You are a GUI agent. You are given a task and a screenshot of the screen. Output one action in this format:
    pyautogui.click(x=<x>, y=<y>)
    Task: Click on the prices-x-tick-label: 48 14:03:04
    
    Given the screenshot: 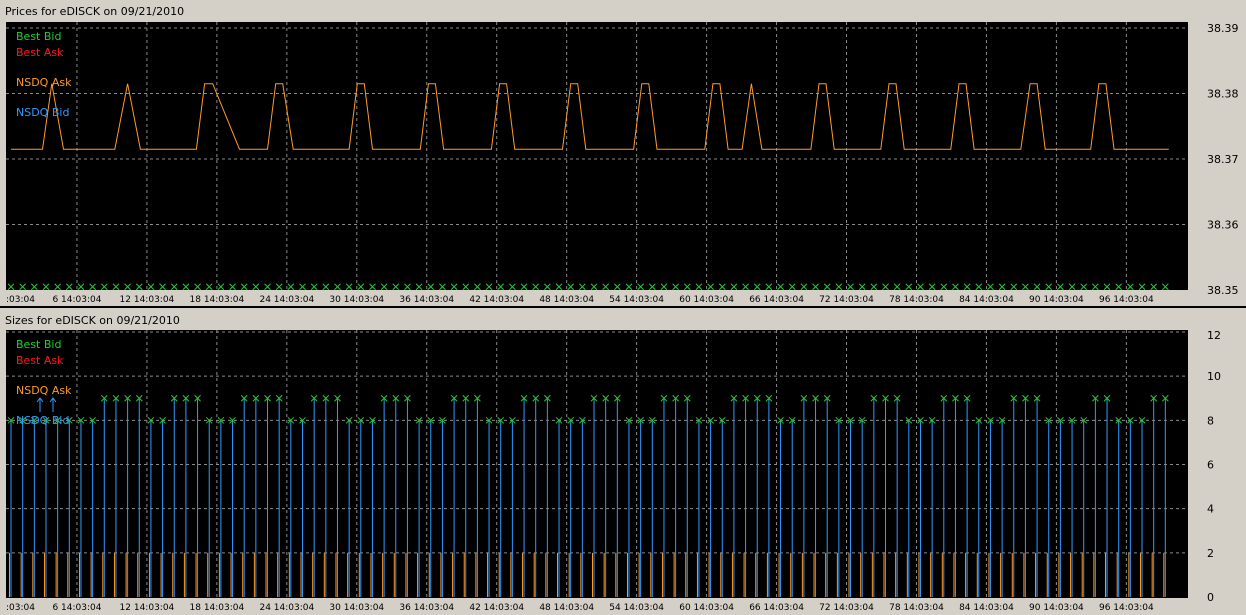 What is the action you would take?
    pyautogui.click(x=566, y=300)
    